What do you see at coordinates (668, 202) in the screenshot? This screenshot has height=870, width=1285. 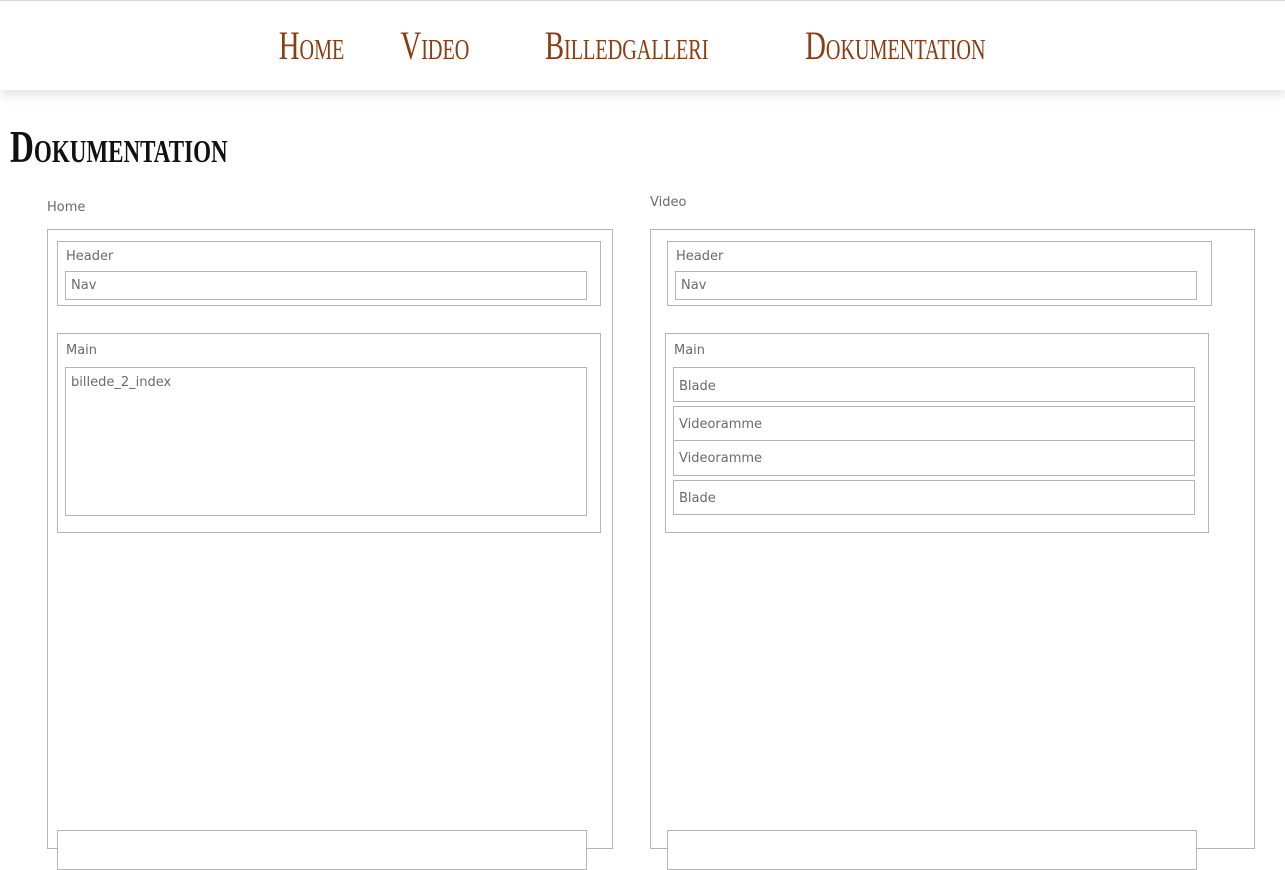 I see `video-panel-label: Video` at bounding box center [668, 202].